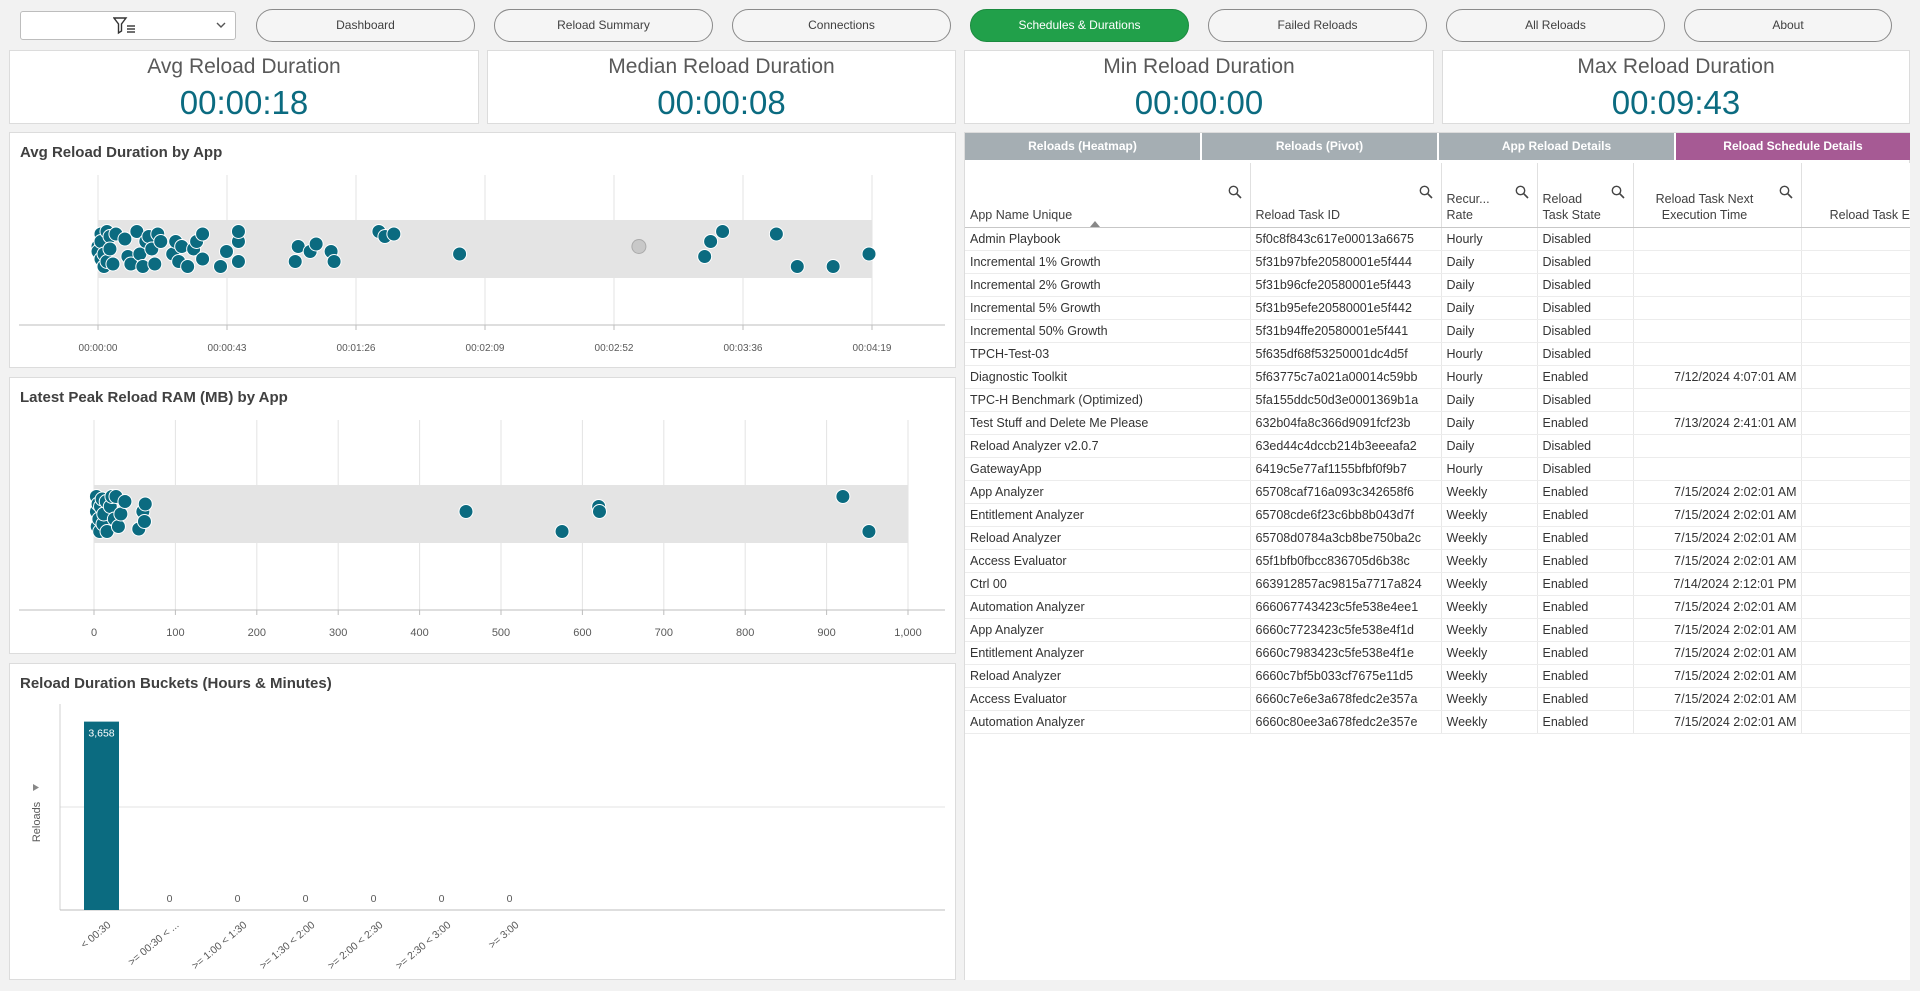 This screenshot has height=991, width=1920. Describe the element at coordinates (1108, 331) in the screenshot. I see `table-cell: Incremental 50% Growth` at that location.